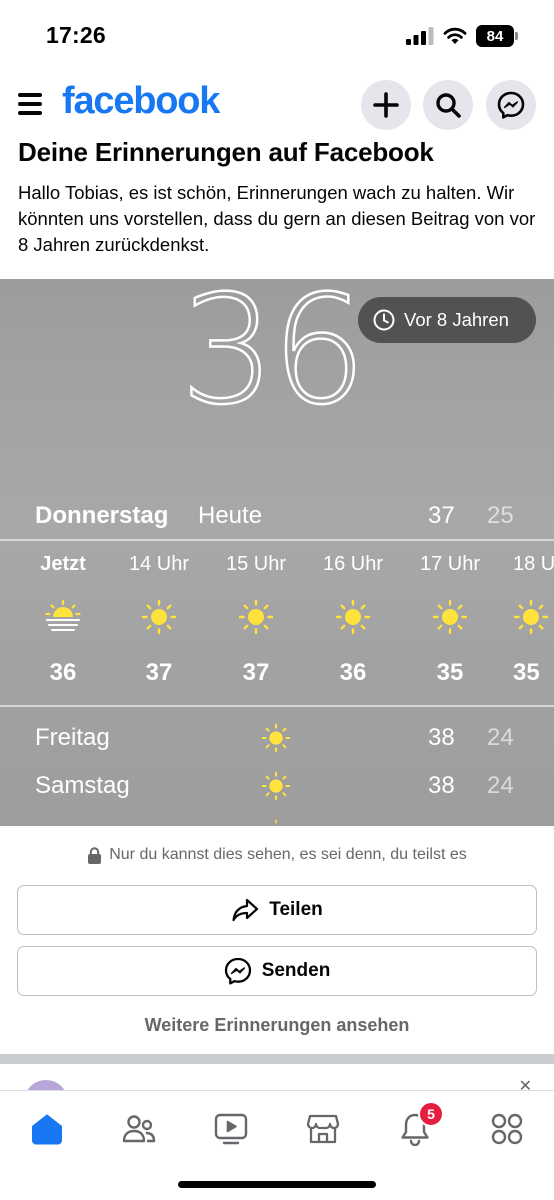  Describe the element at coordinates (277, 1077) in the screenshot. I see `next-post-preview: ✕` at that location.